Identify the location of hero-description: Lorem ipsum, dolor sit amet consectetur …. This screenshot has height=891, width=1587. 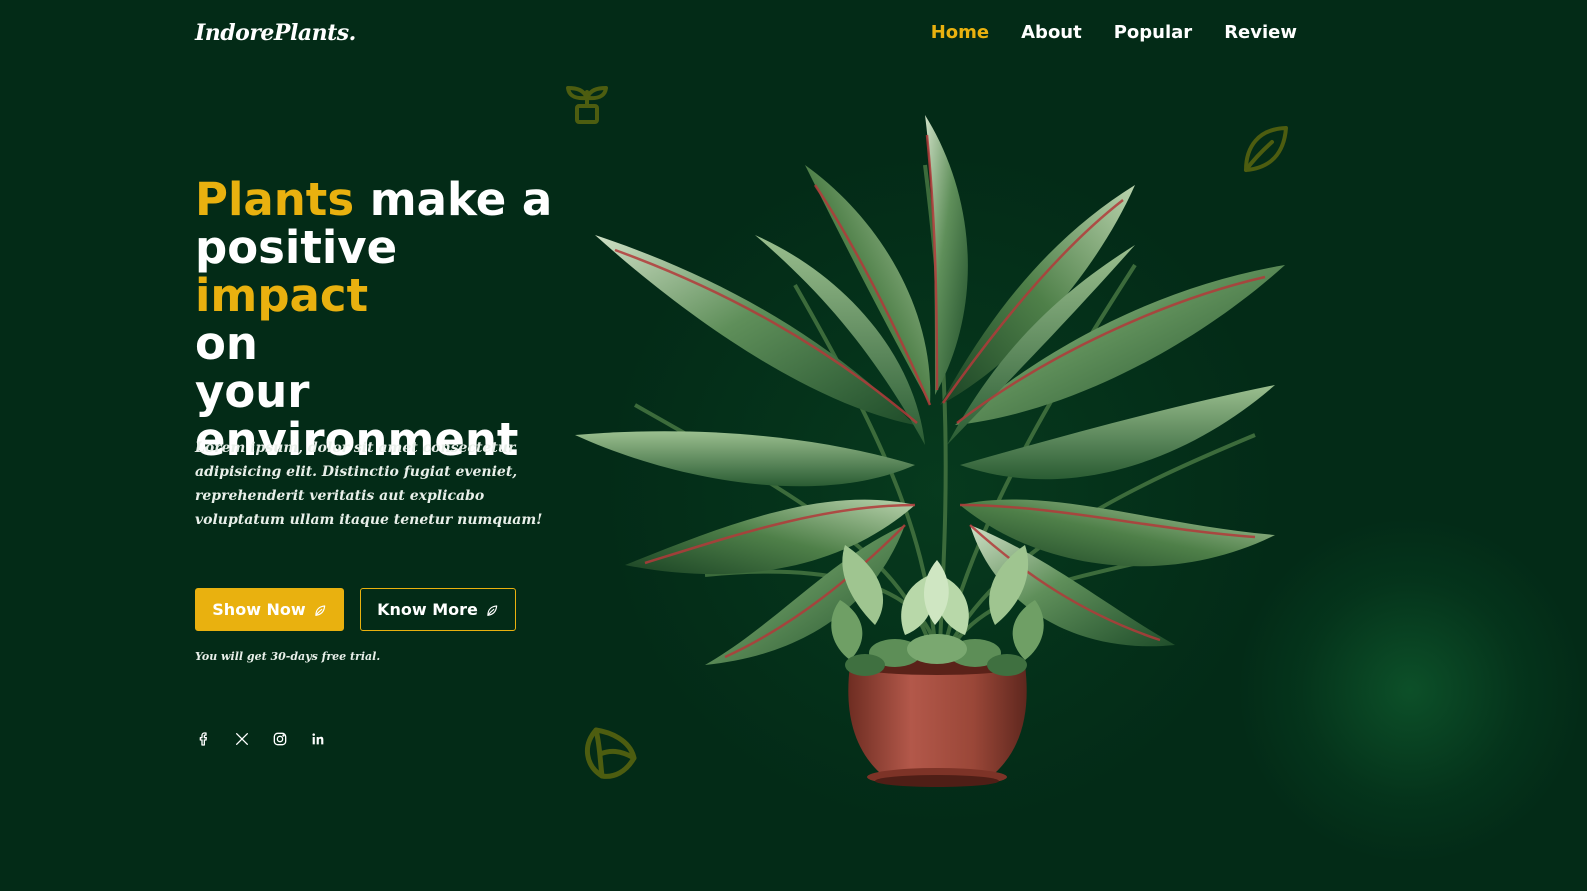
(369, 484).